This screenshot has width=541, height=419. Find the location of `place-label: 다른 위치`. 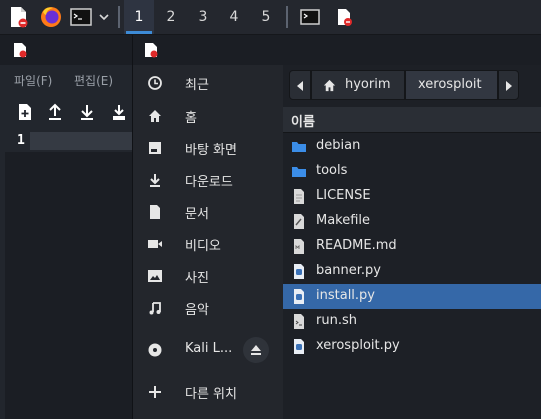

place-label: 다른 위치 is located at coordinates (211, 394).